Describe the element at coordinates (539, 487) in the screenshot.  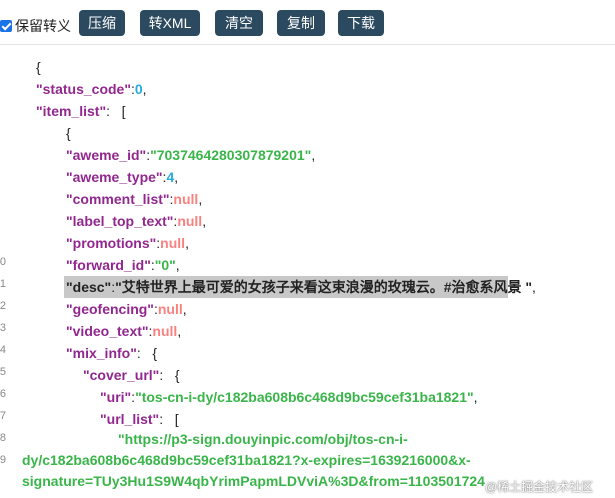
I see `watermark: @稀土掘金技术社区` at that location.